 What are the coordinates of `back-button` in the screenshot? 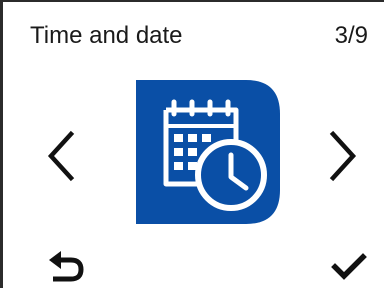 It's located at (67, 268).